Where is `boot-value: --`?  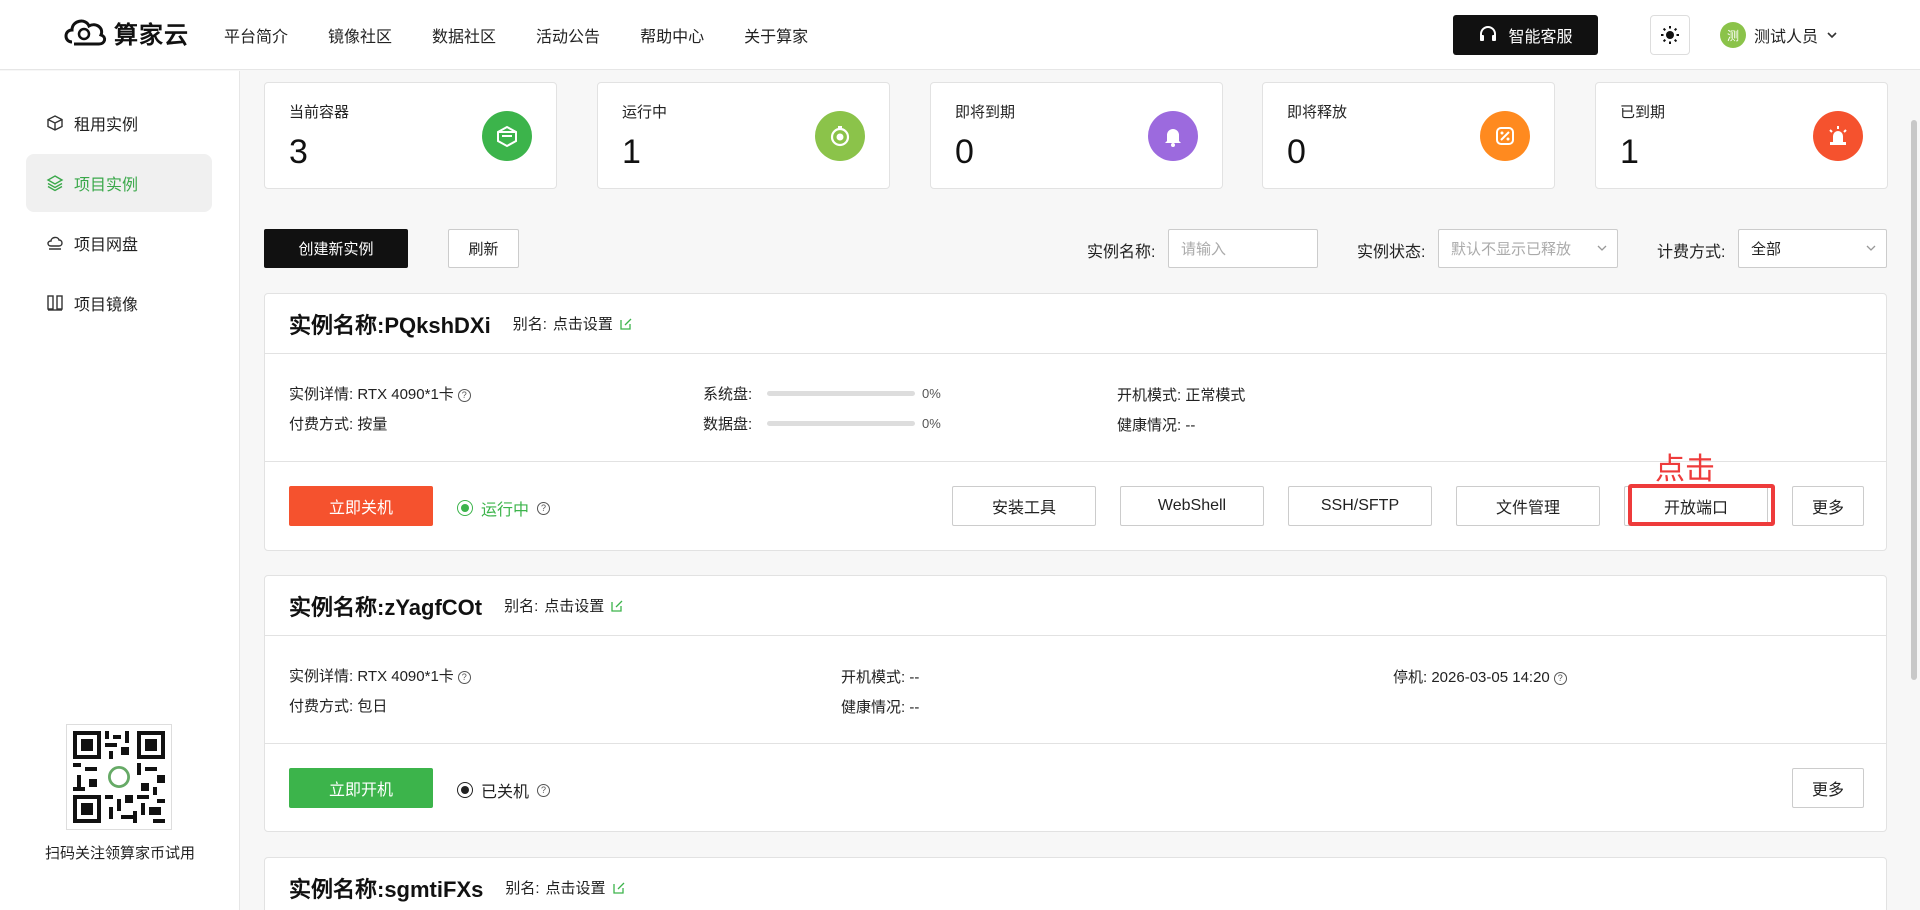
boot-value: -- is located at coordinates (914, 677).